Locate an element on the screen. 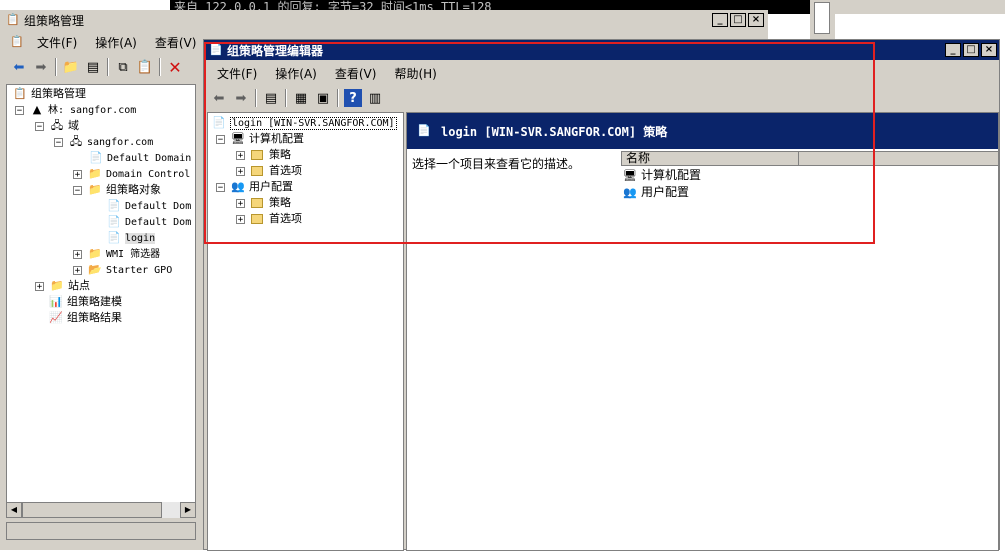 Image resolution: width=1005 pixels, height=551 pixels. properties-icon: ▦ is located at coordinates (301, 98).